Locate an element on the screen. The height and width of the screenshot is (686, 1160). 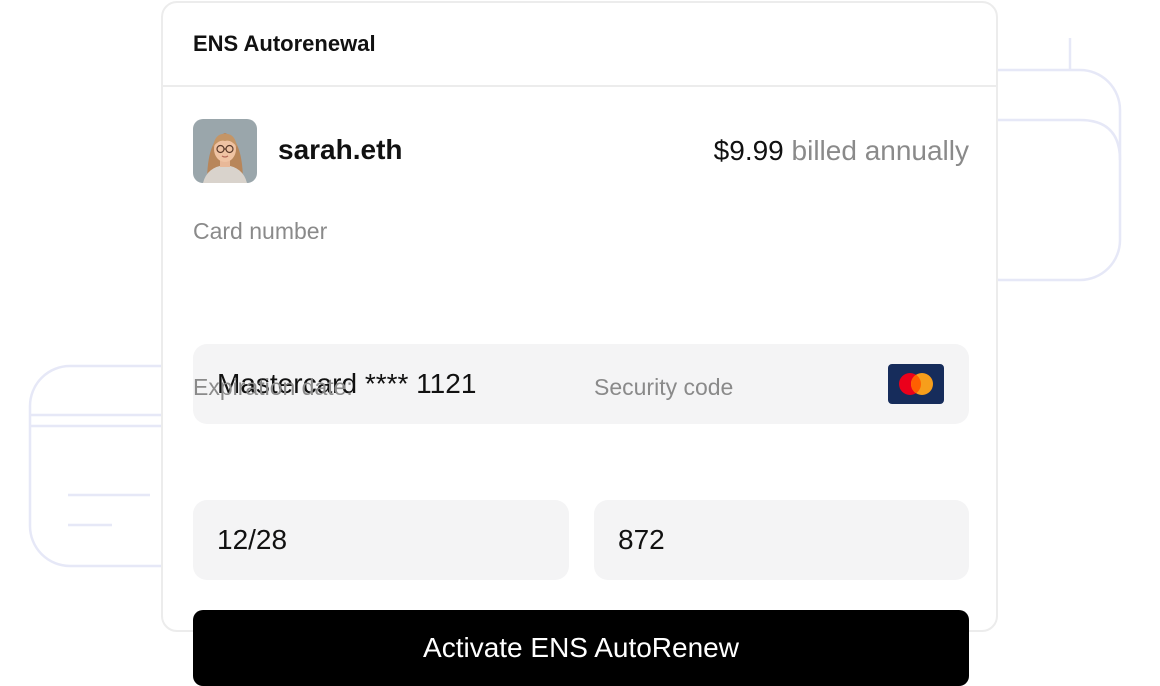
avatar is located at coordinates (225, 151).